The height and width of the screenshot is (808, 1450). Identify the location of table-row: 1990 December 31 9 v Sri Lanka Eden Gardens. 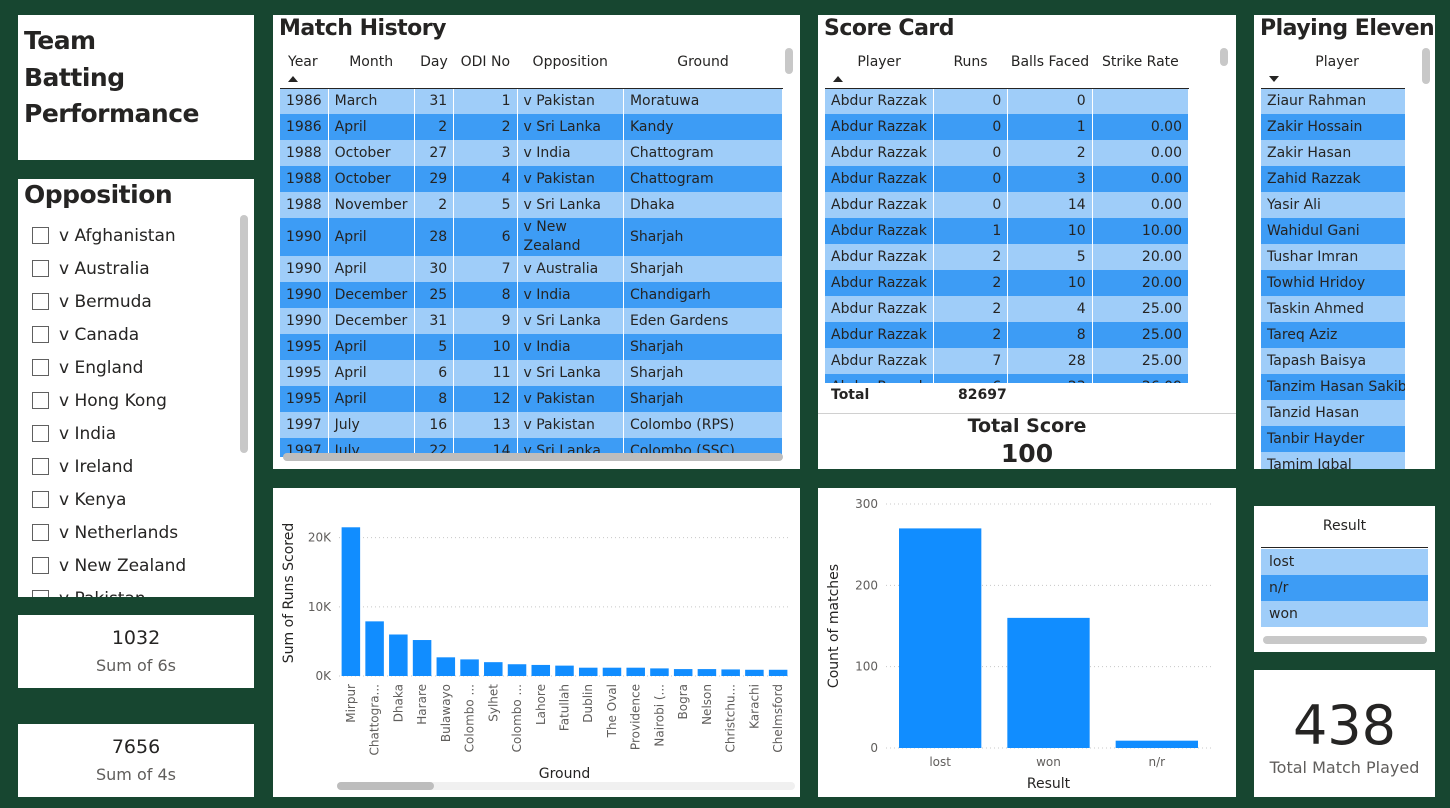
(531, 321).